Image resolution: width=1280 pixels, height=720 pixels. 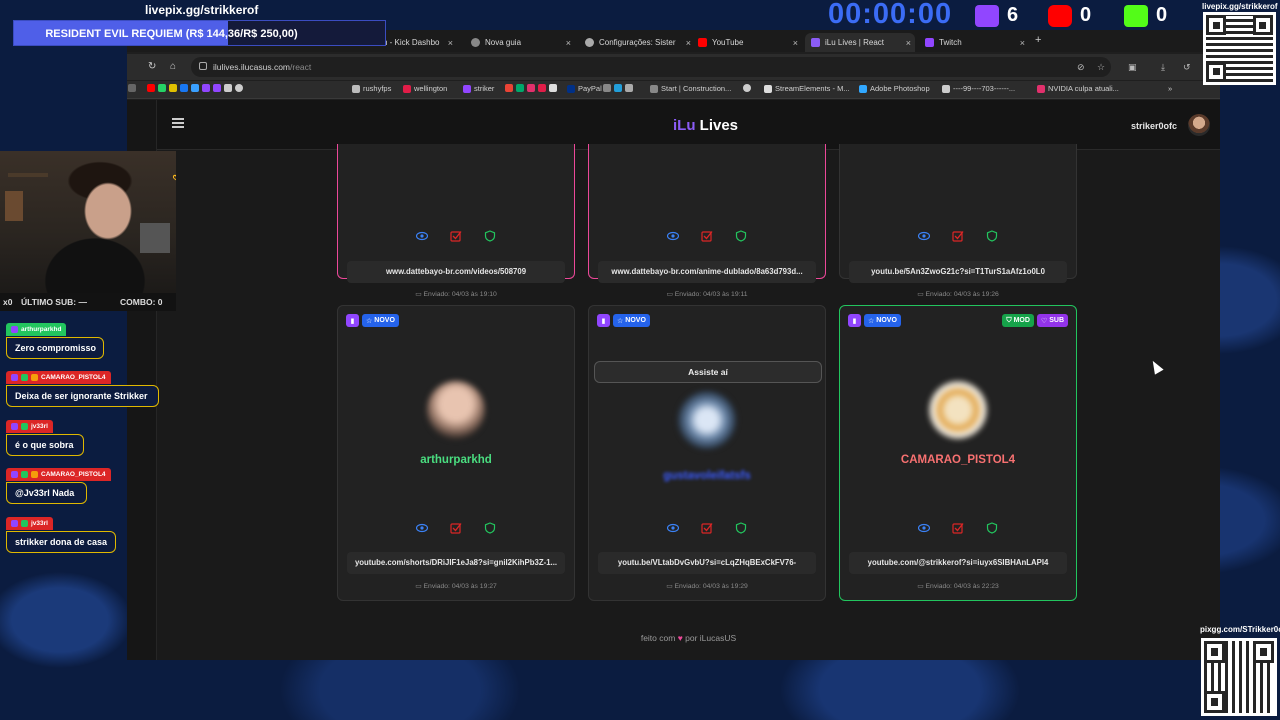 I want to click on extensions-icon: ▣, so click(x=1133, y=67).